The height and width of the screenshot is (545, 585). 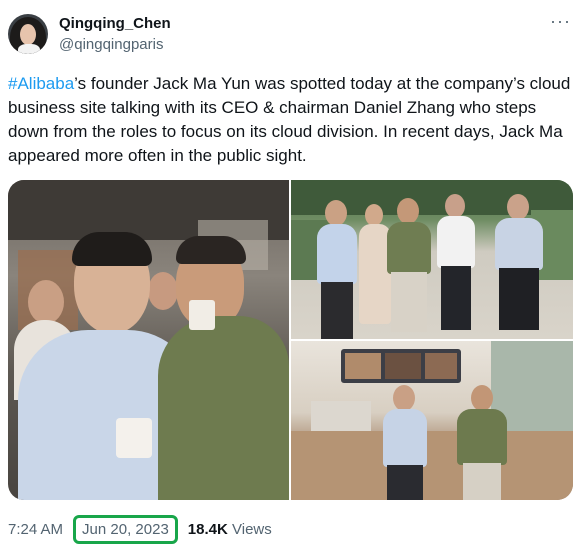 I want to click on tweet-time: 7:24 AM, so click(x=35, y=529).